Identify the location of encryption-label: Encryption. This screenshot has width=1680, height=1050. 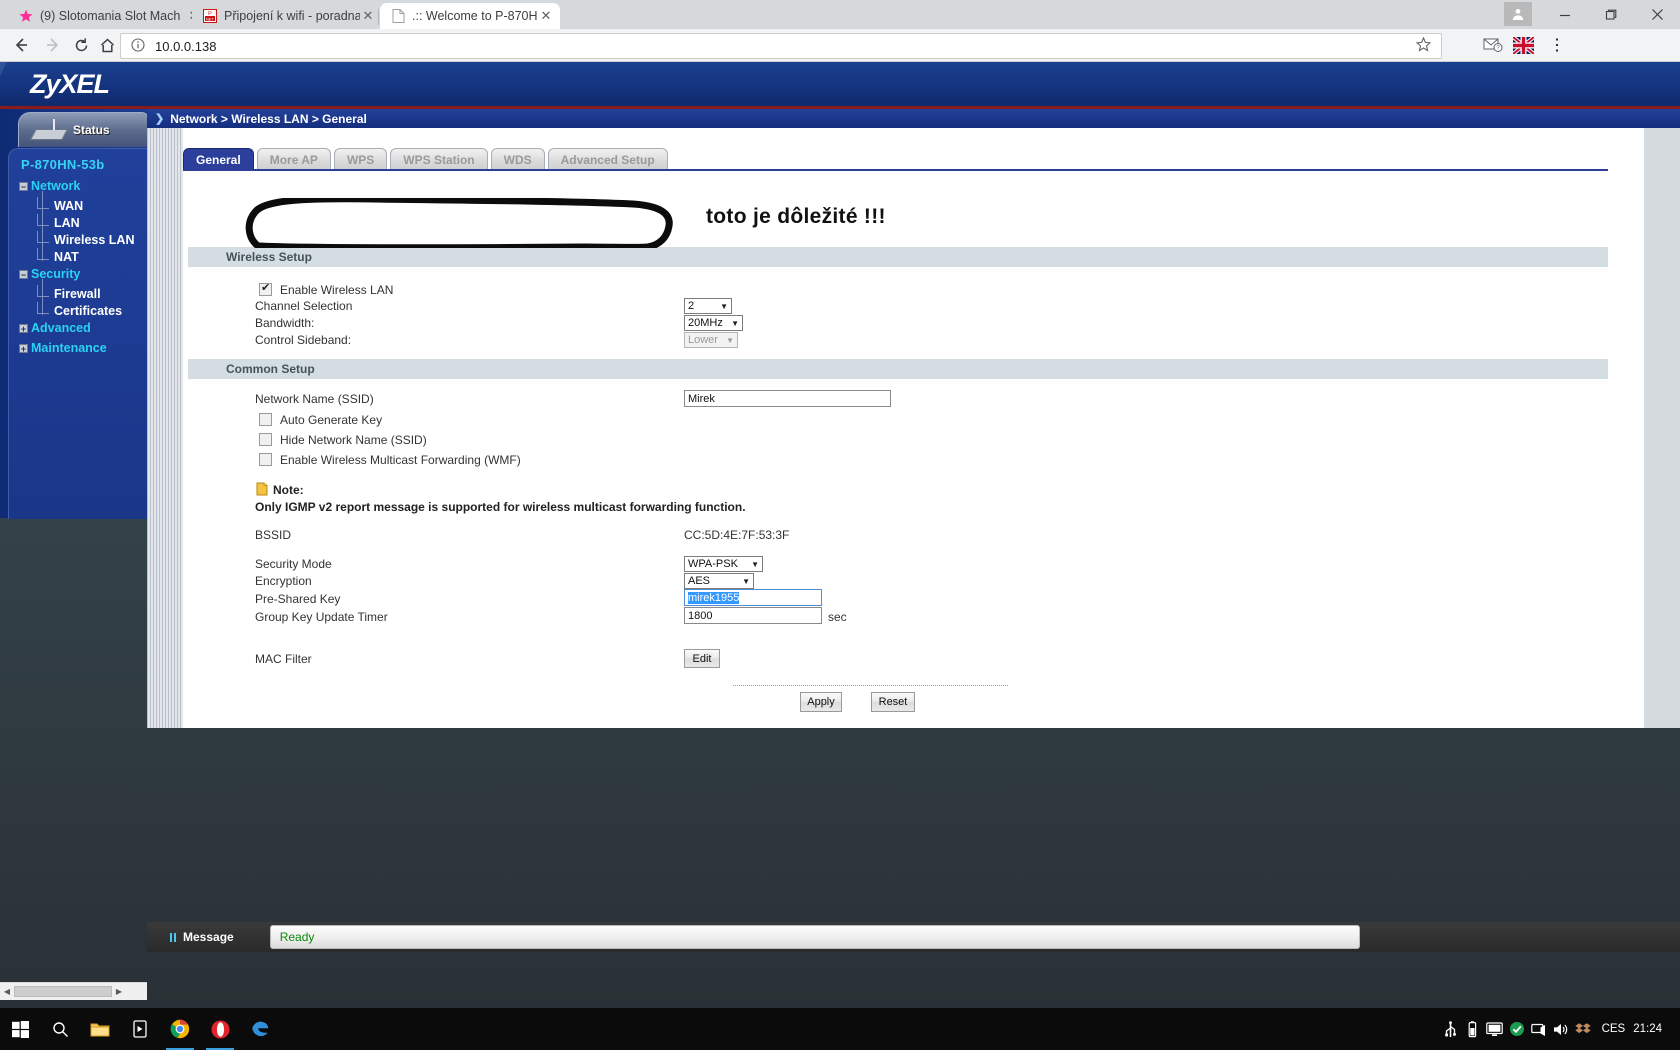
(283, 581).